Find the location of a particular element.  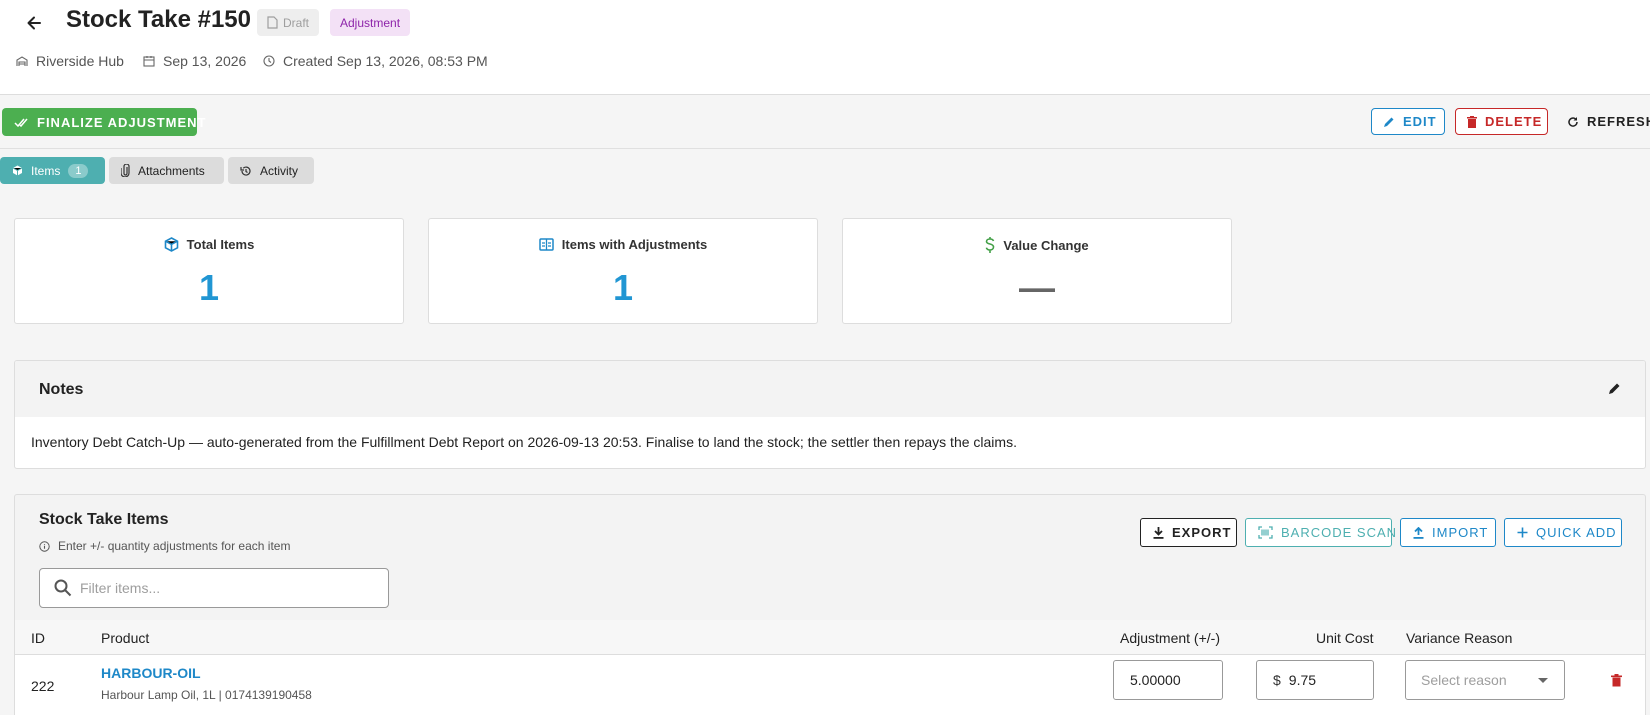

created-meta: Created Sep 13, 2026, 08:53 PM is located at coordinates (375, 60).